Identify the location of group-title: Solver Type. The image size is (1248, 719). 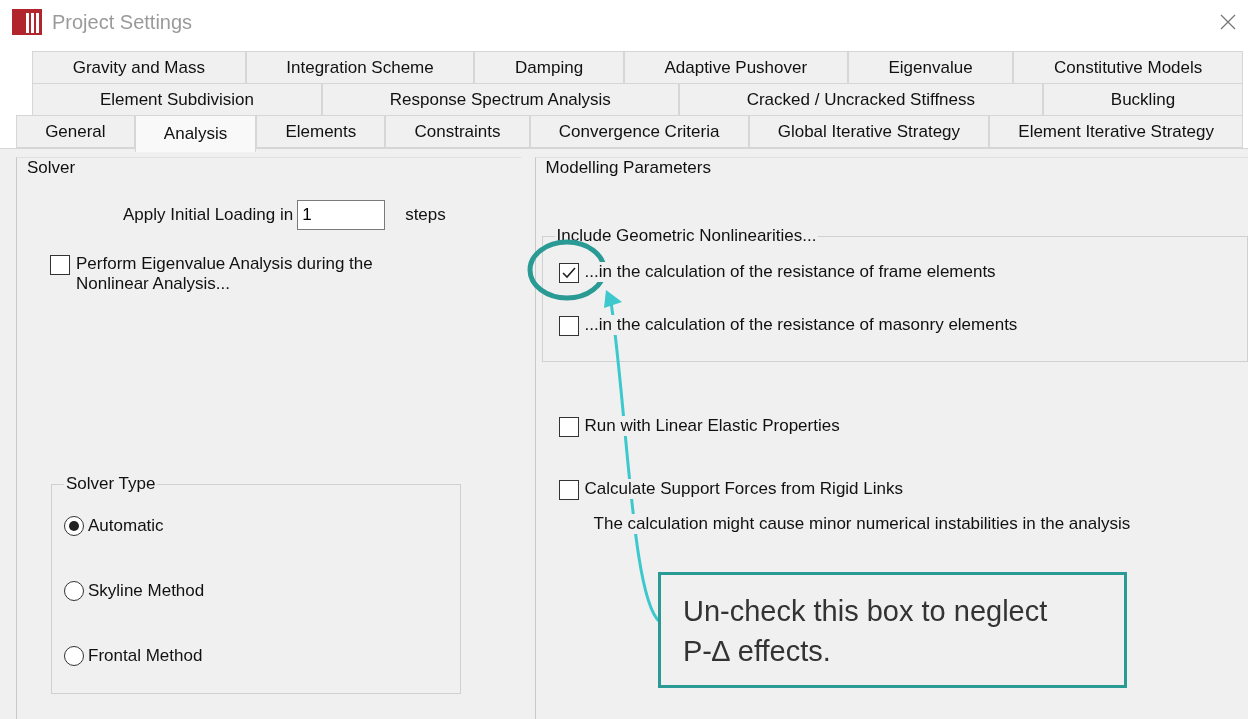
(111, 484).